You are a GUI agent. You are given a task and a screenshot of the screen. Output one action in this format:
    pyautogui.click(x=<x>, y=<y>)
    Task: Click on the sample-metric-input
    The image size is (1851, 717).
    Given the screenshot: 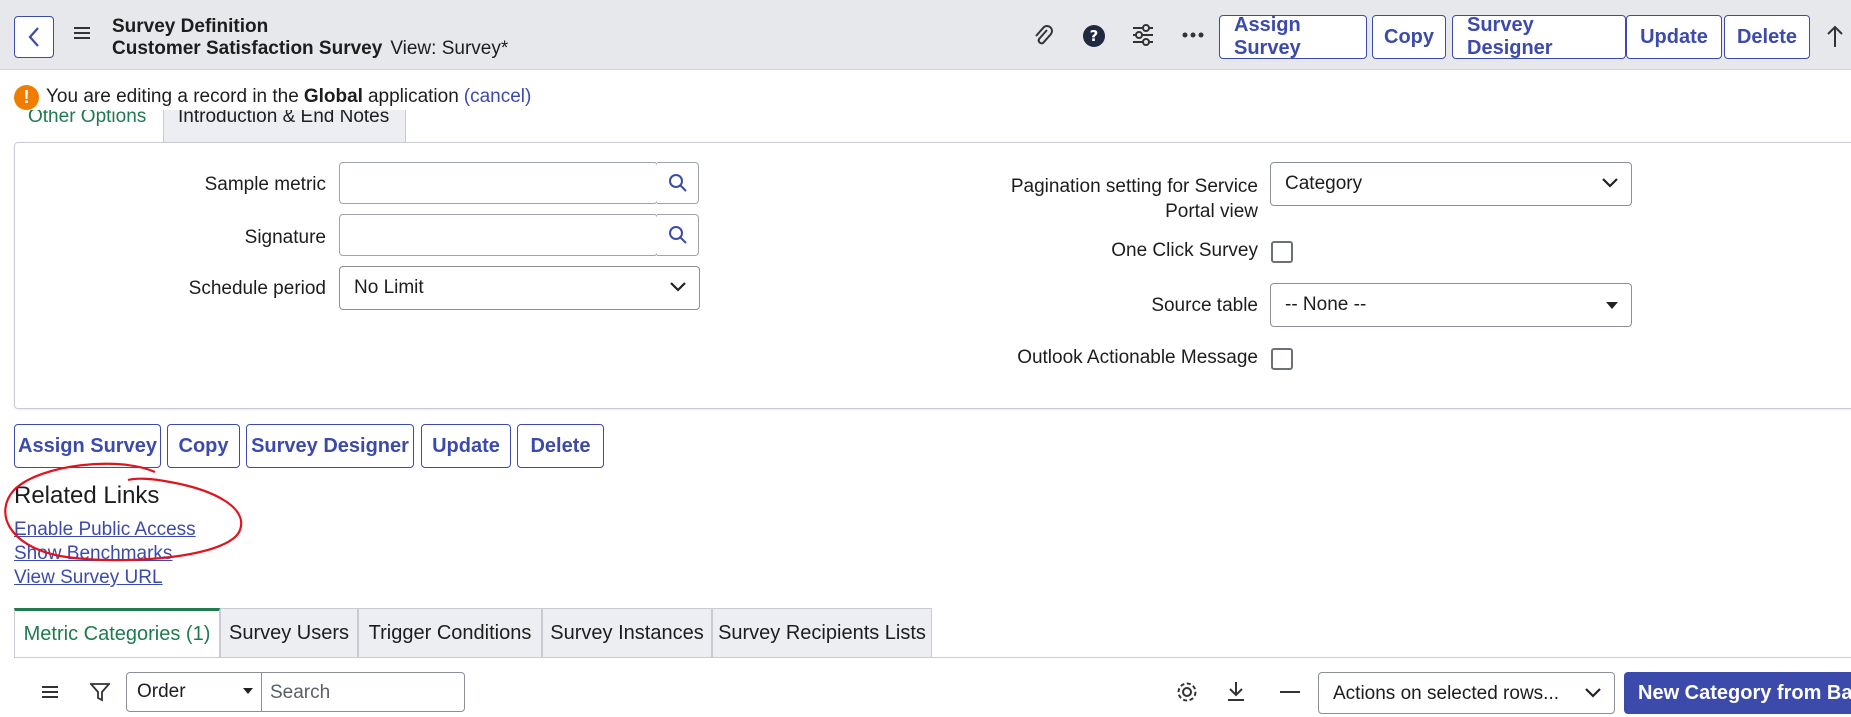 What is the action you would take?
    pyautogui.click(x=498, y=183)
    